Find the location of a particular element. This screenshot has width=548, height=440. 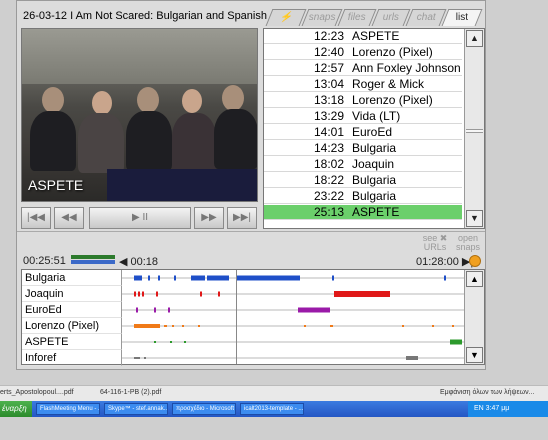

position-marker-blue is located at coordinates (93, 262).